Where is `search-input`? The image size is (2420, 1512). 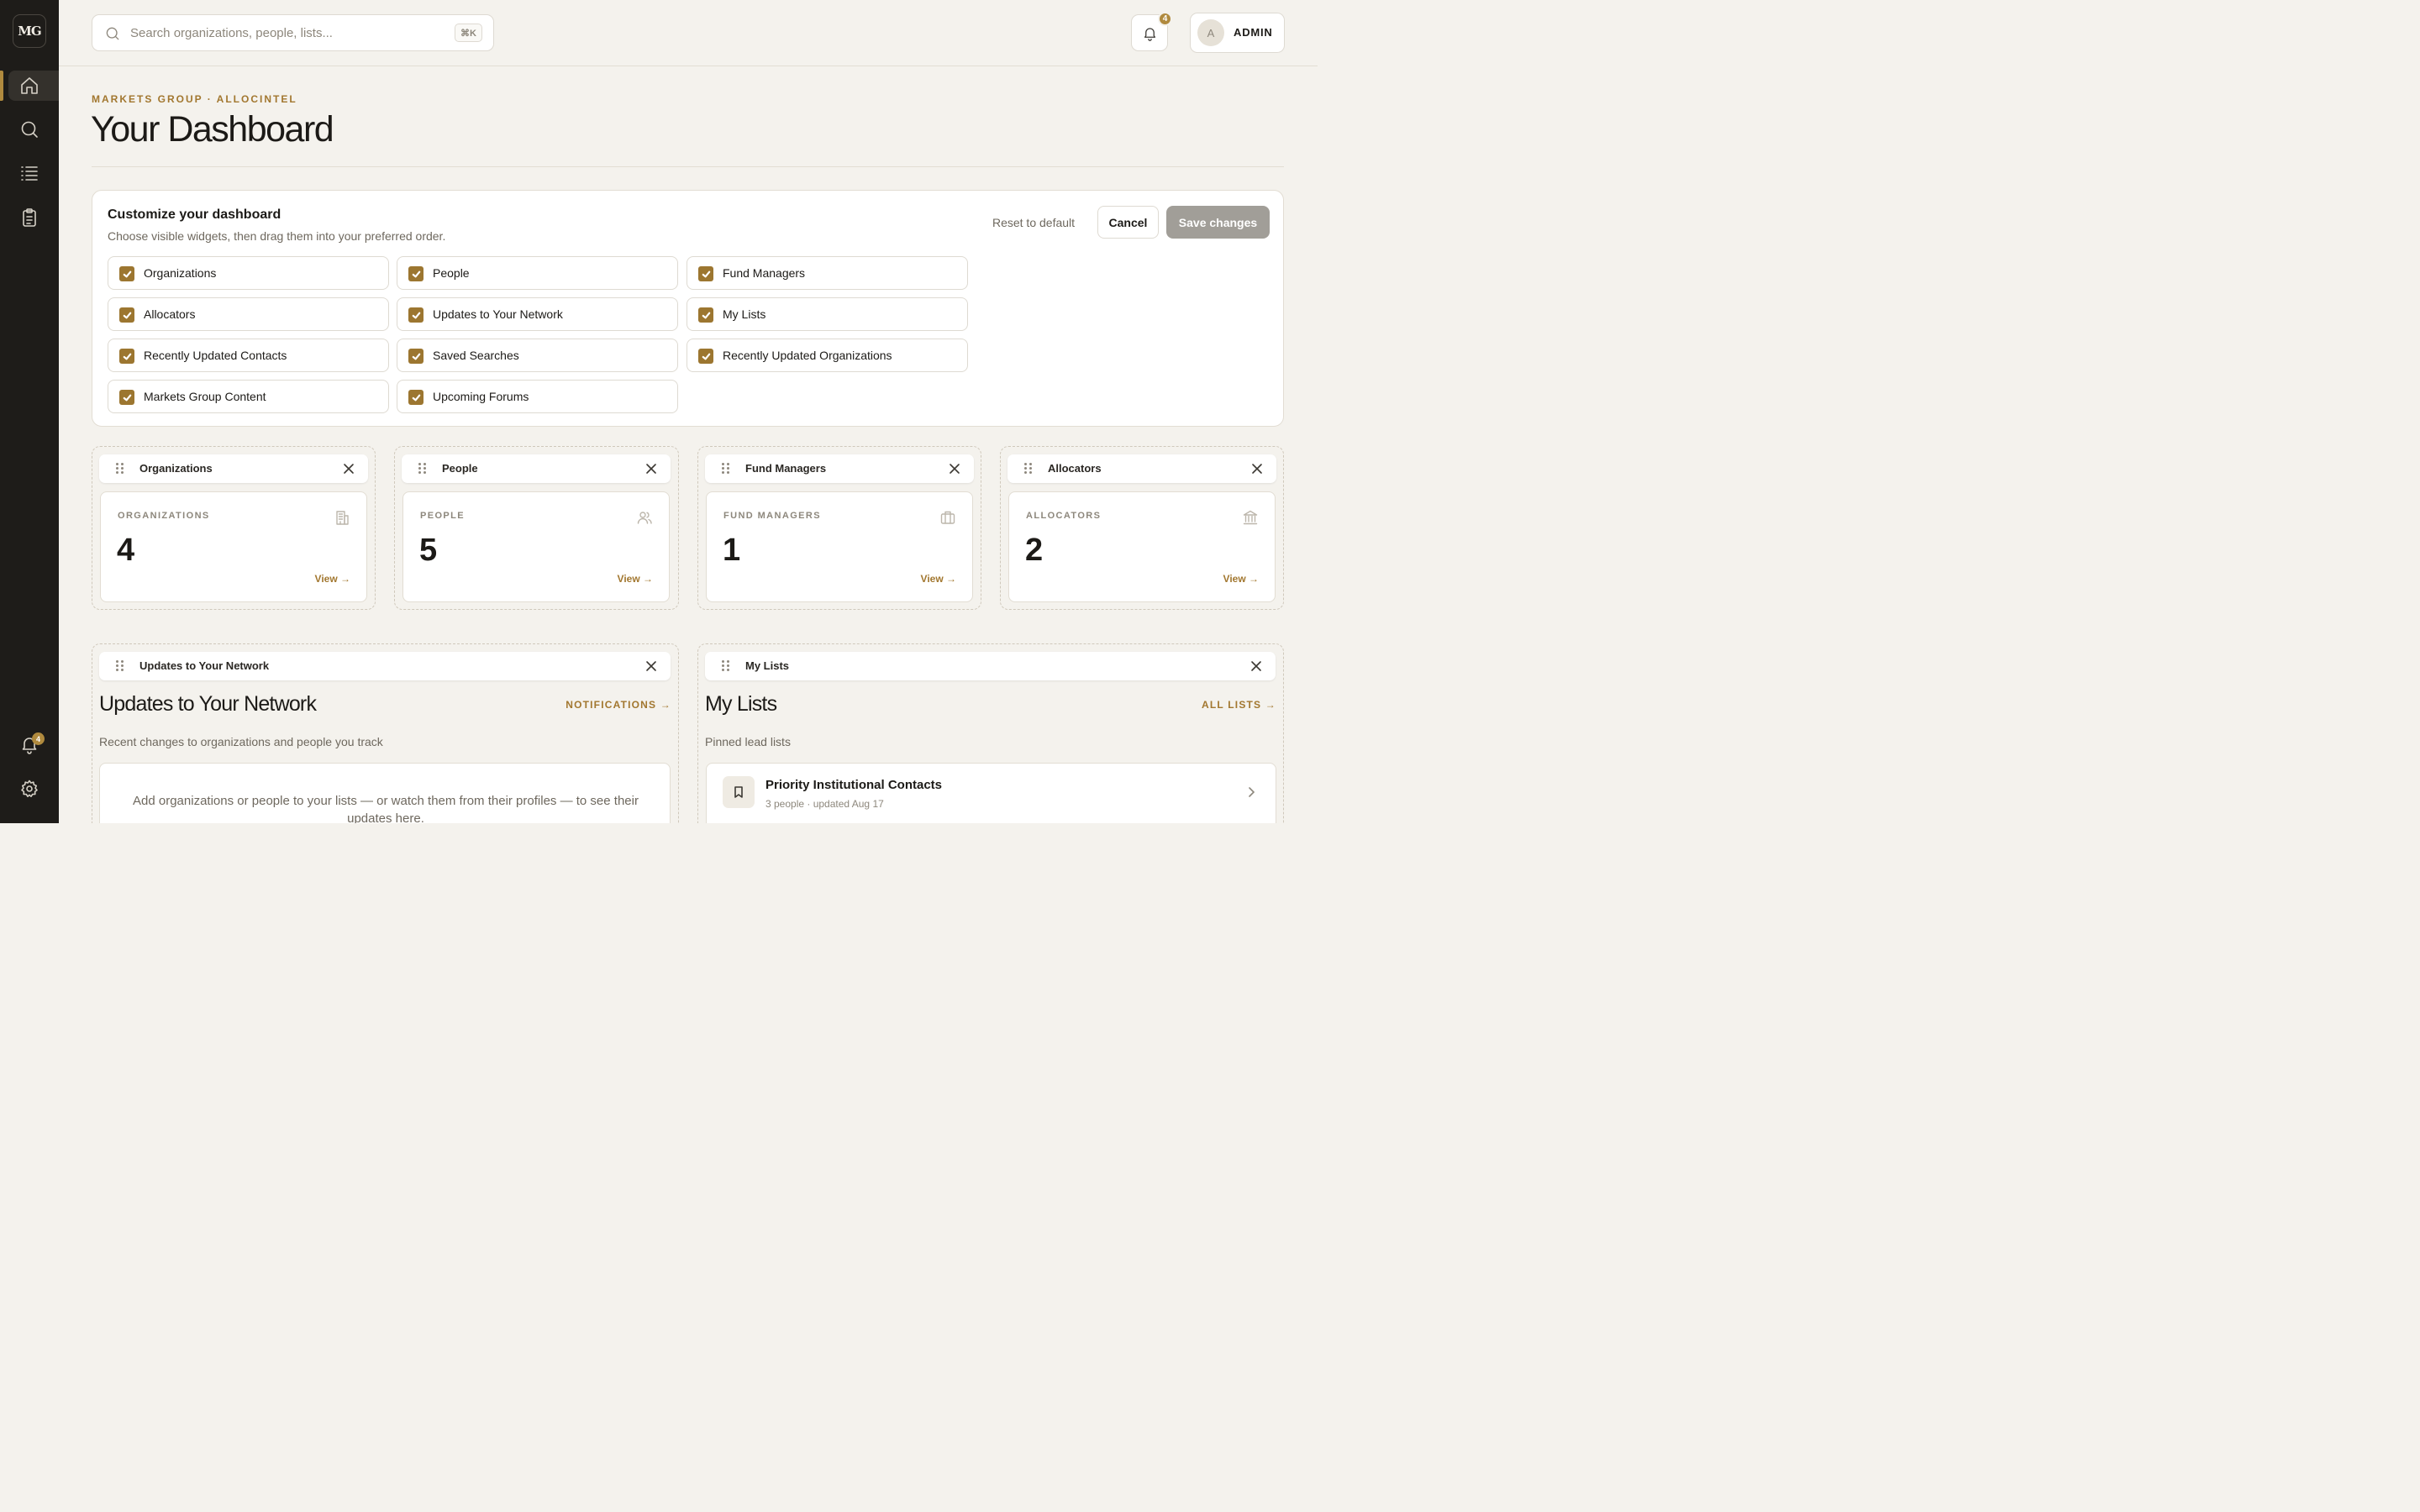 search-input is located at coordinates (285, 33).